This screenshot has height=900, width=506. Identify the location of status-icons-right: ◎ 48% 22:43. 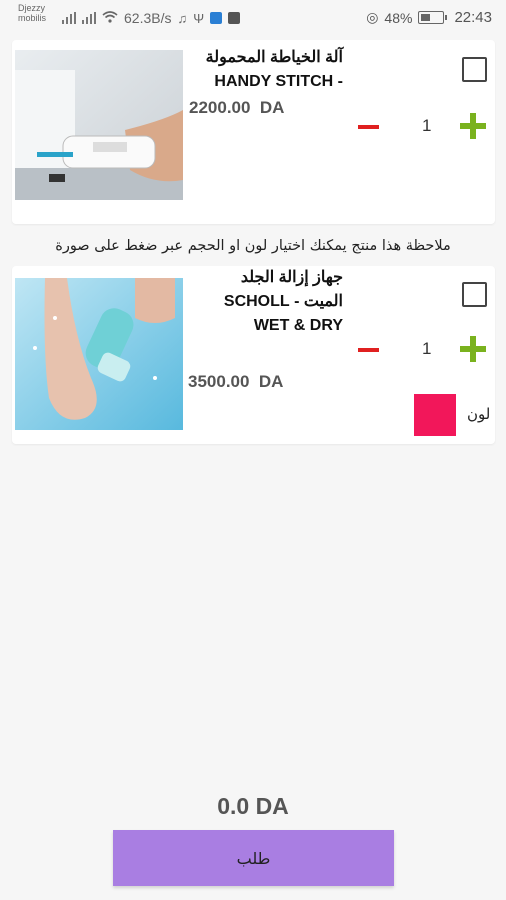
(429, 17).